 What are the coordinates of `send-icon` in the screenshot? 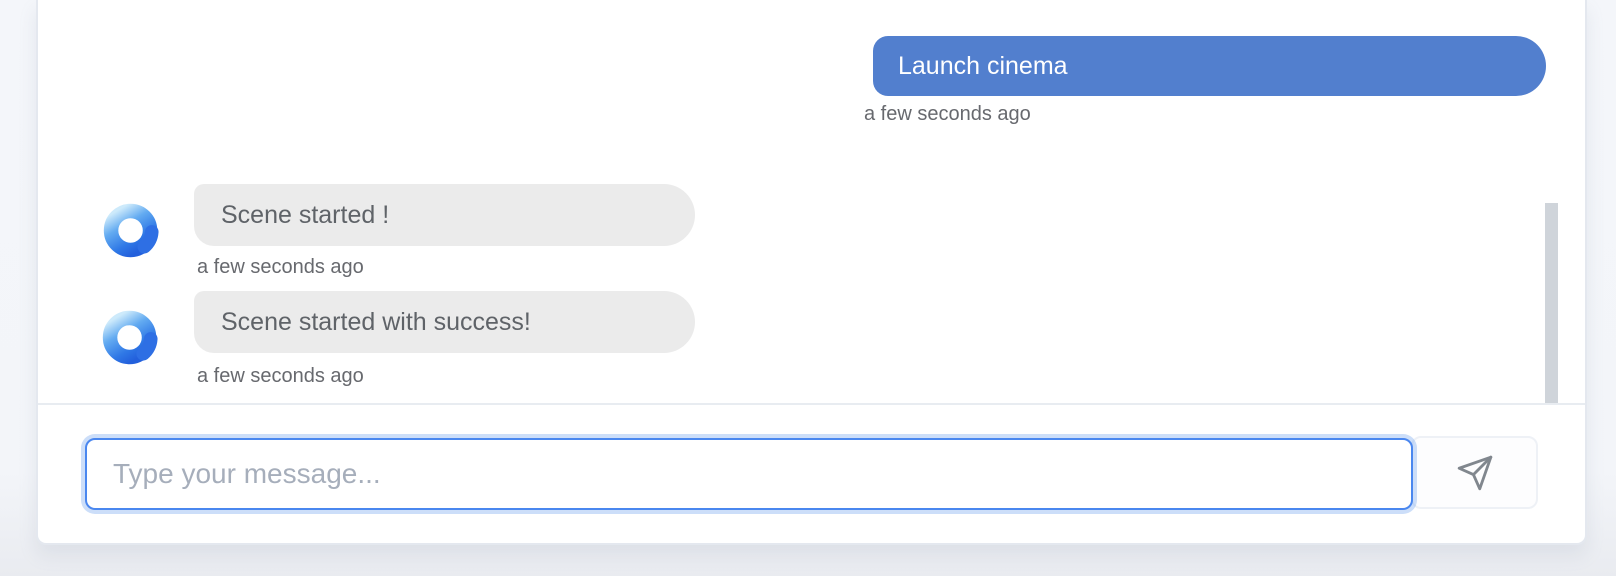 It's located at (1474, 472).